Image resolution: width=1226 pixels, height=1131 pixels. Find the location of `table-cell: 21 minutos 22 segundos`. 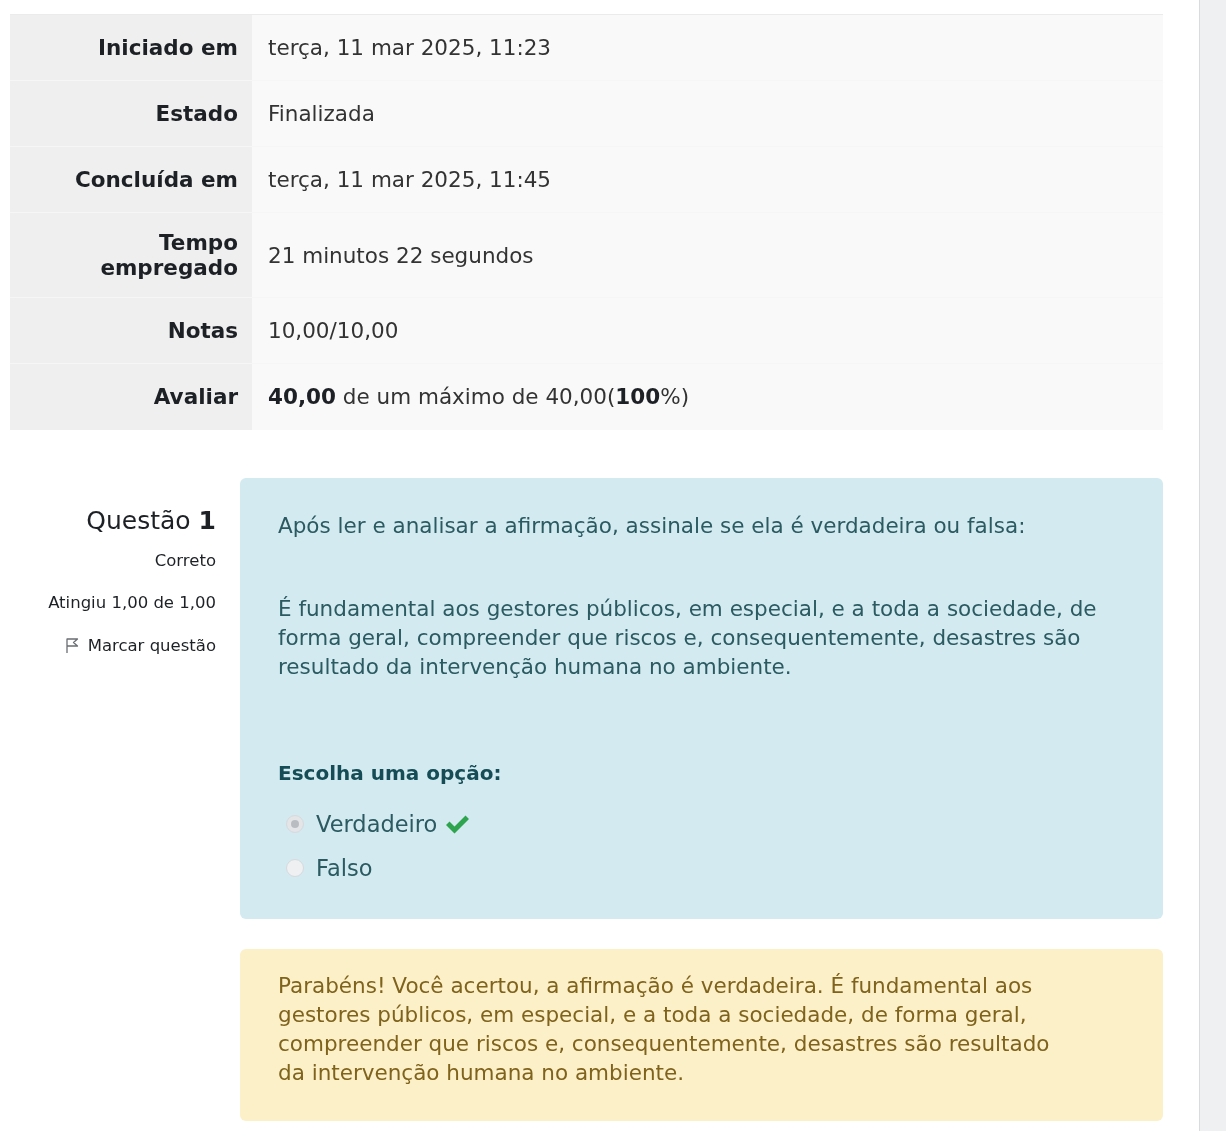

table-cell: 21 minutos 22 segundos is located at coordinates (707, 255).